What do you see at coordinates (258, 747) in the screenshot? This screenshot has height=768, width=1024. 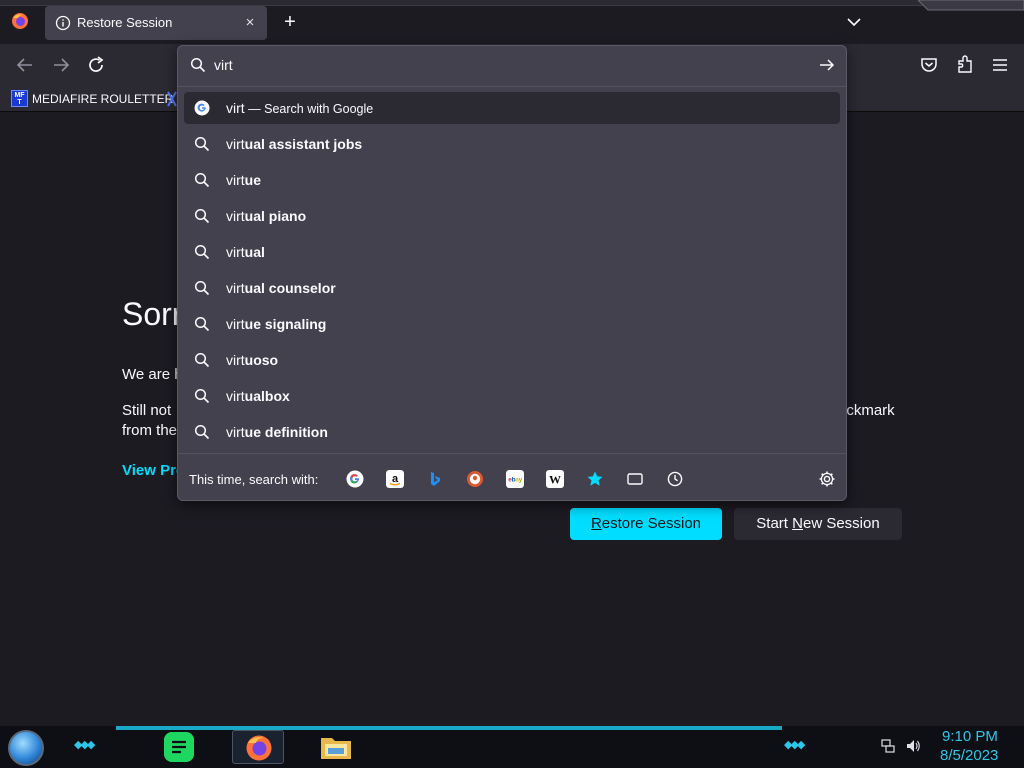 I see `taskbar-firefox-button` at bounding box center [258, 747].